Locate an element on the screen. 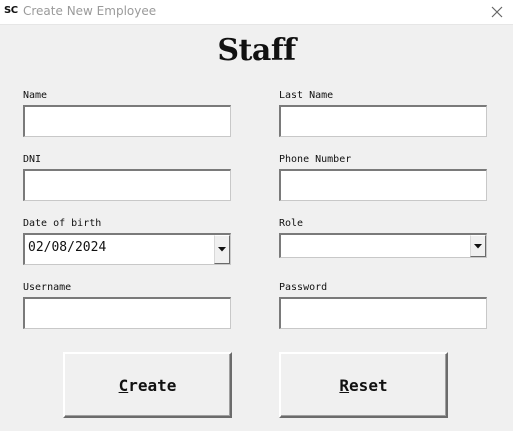  page-title: Staff is located at coordinates (256, 50).